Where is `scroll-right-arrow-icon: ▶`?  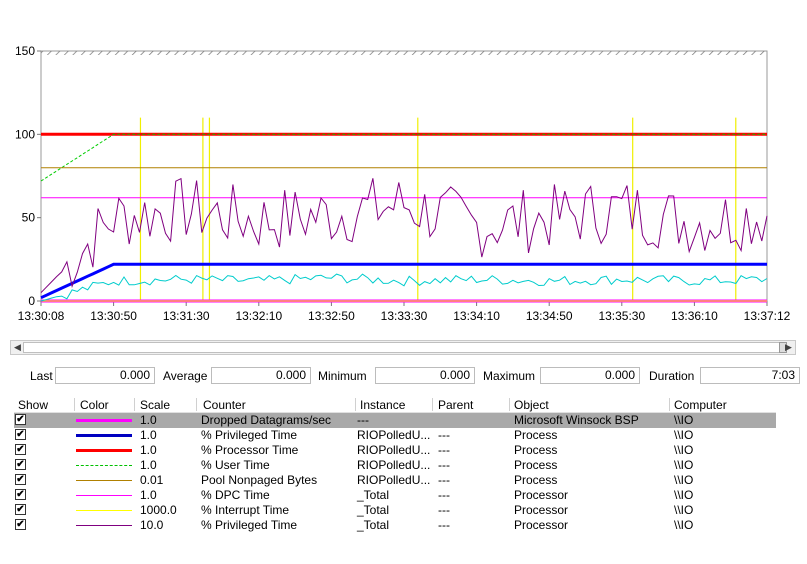
scroll-right-arrow-icon: ▶ is located at coordinates (788, 347).